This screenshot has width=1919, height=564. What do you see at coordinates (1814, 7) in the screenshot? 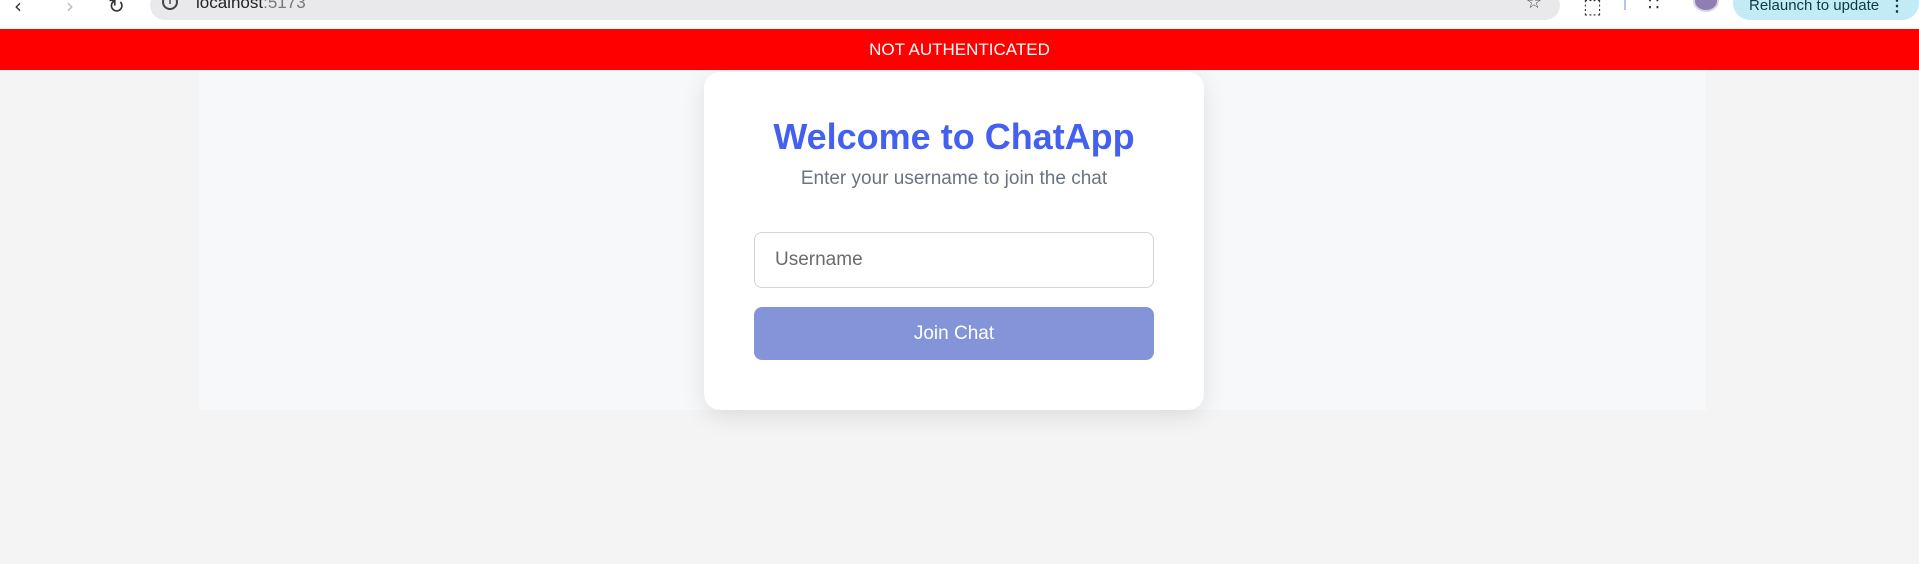
I see `update-label: Relaunch to update` at bounding box center [1814, 7].